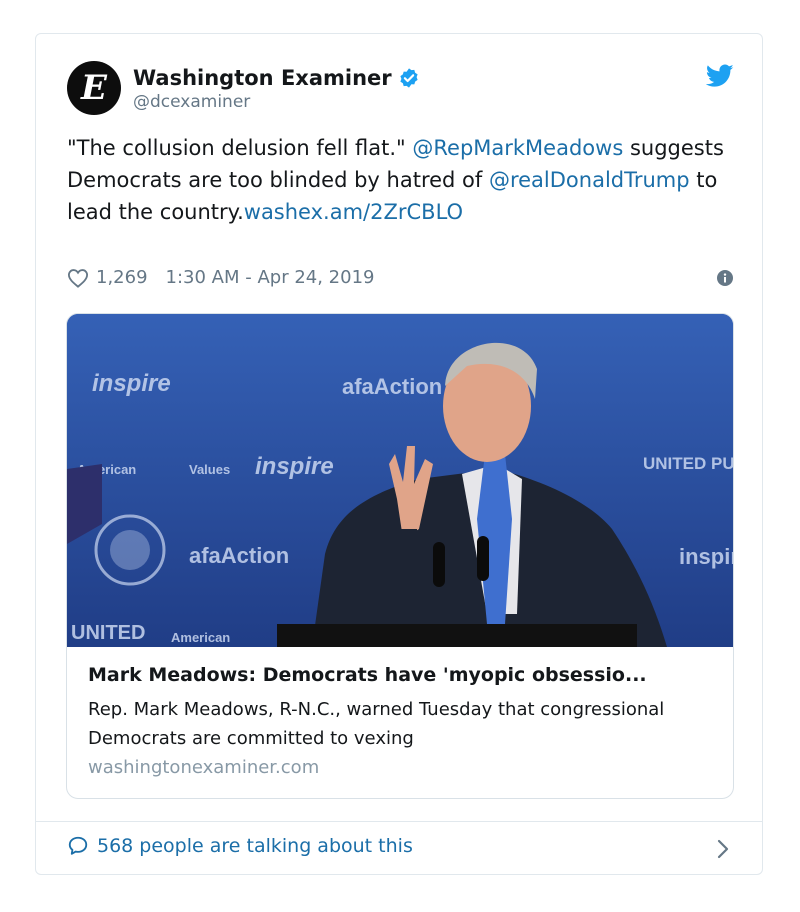  I want to click on link-card-domain: washingtonexaminer.com, so click(204, 767).